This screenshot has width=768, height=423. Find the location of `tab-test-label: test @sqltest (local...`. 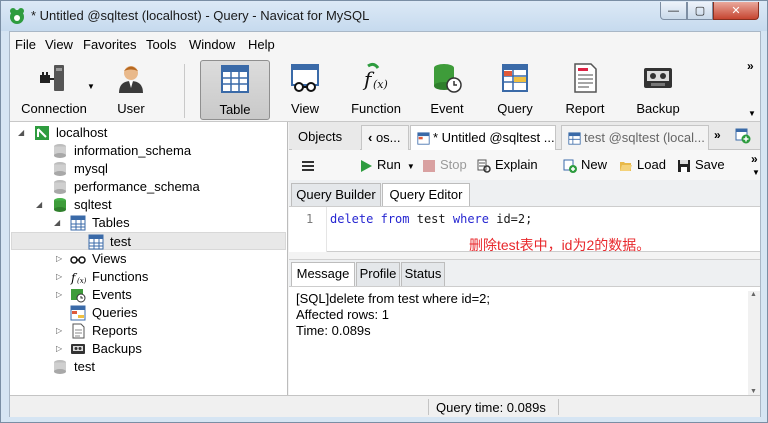

tab-test-label: test @sqltest (local... is located at coordinates (644, 137).